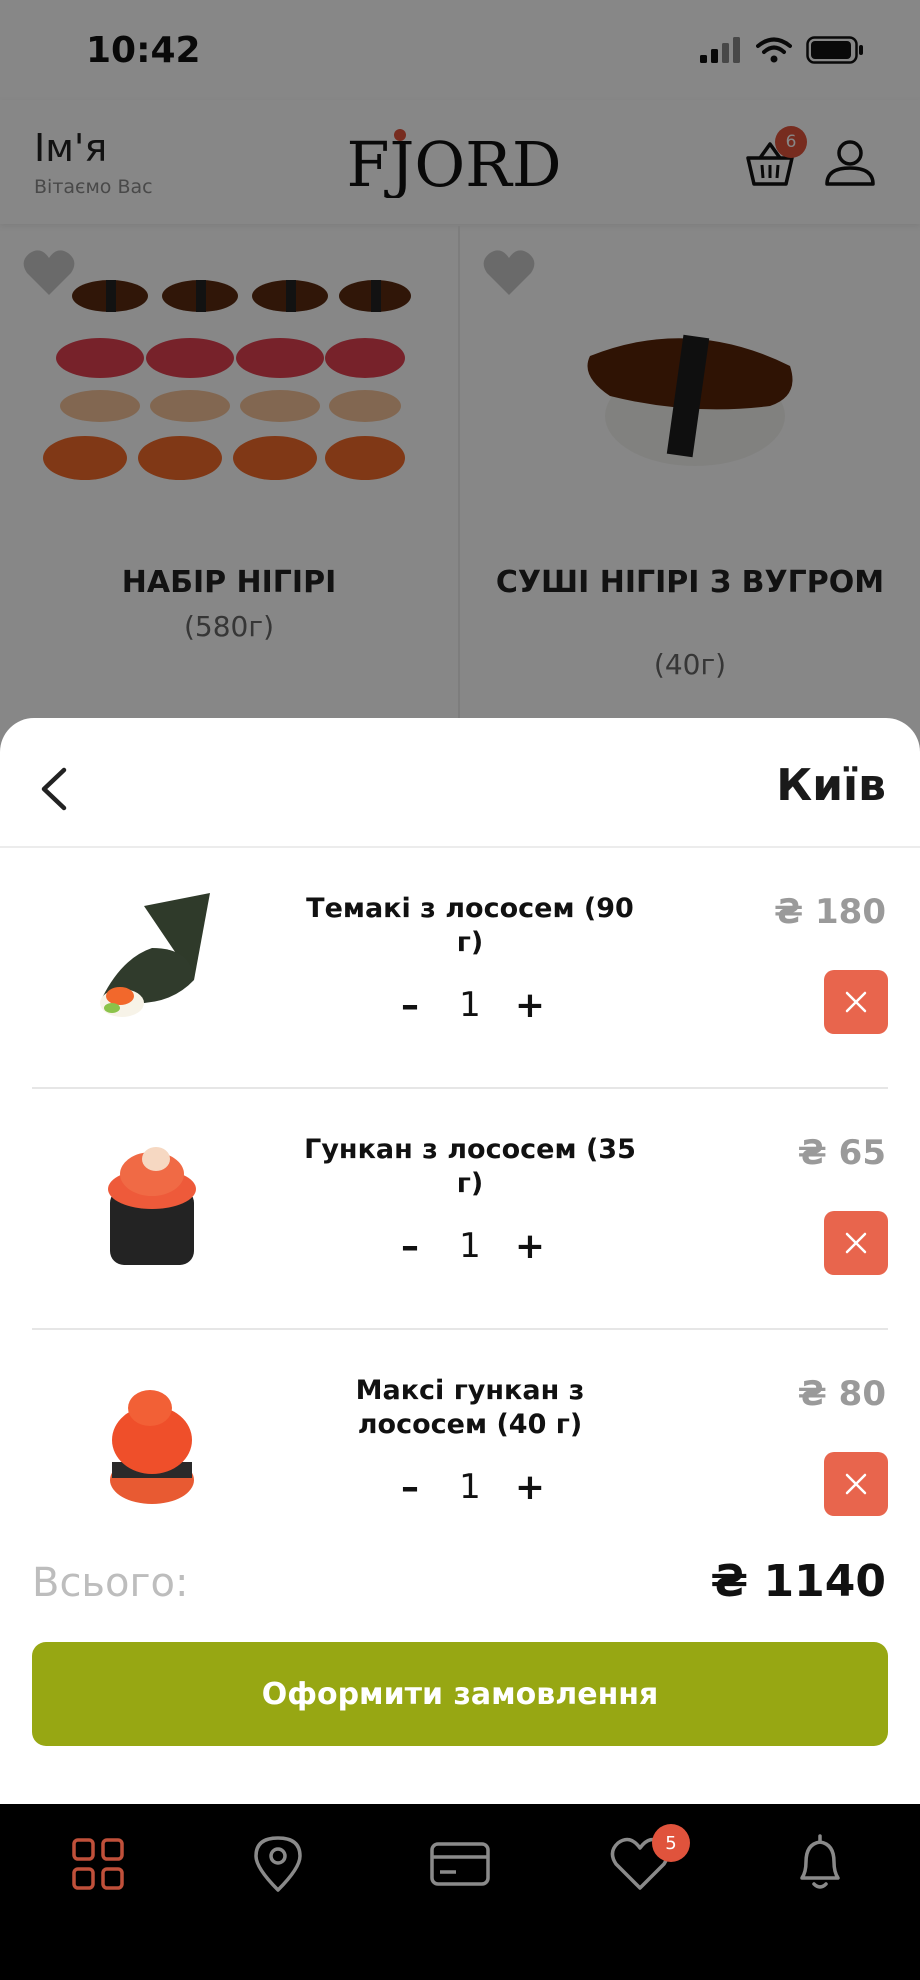 Image resolution: width=920 pixels, height=1980 pixels. What do you see at coordinates (841, 1153) in the screenshot?
I see `item-price: ₴ 65` at bounding box center [841, 1153].